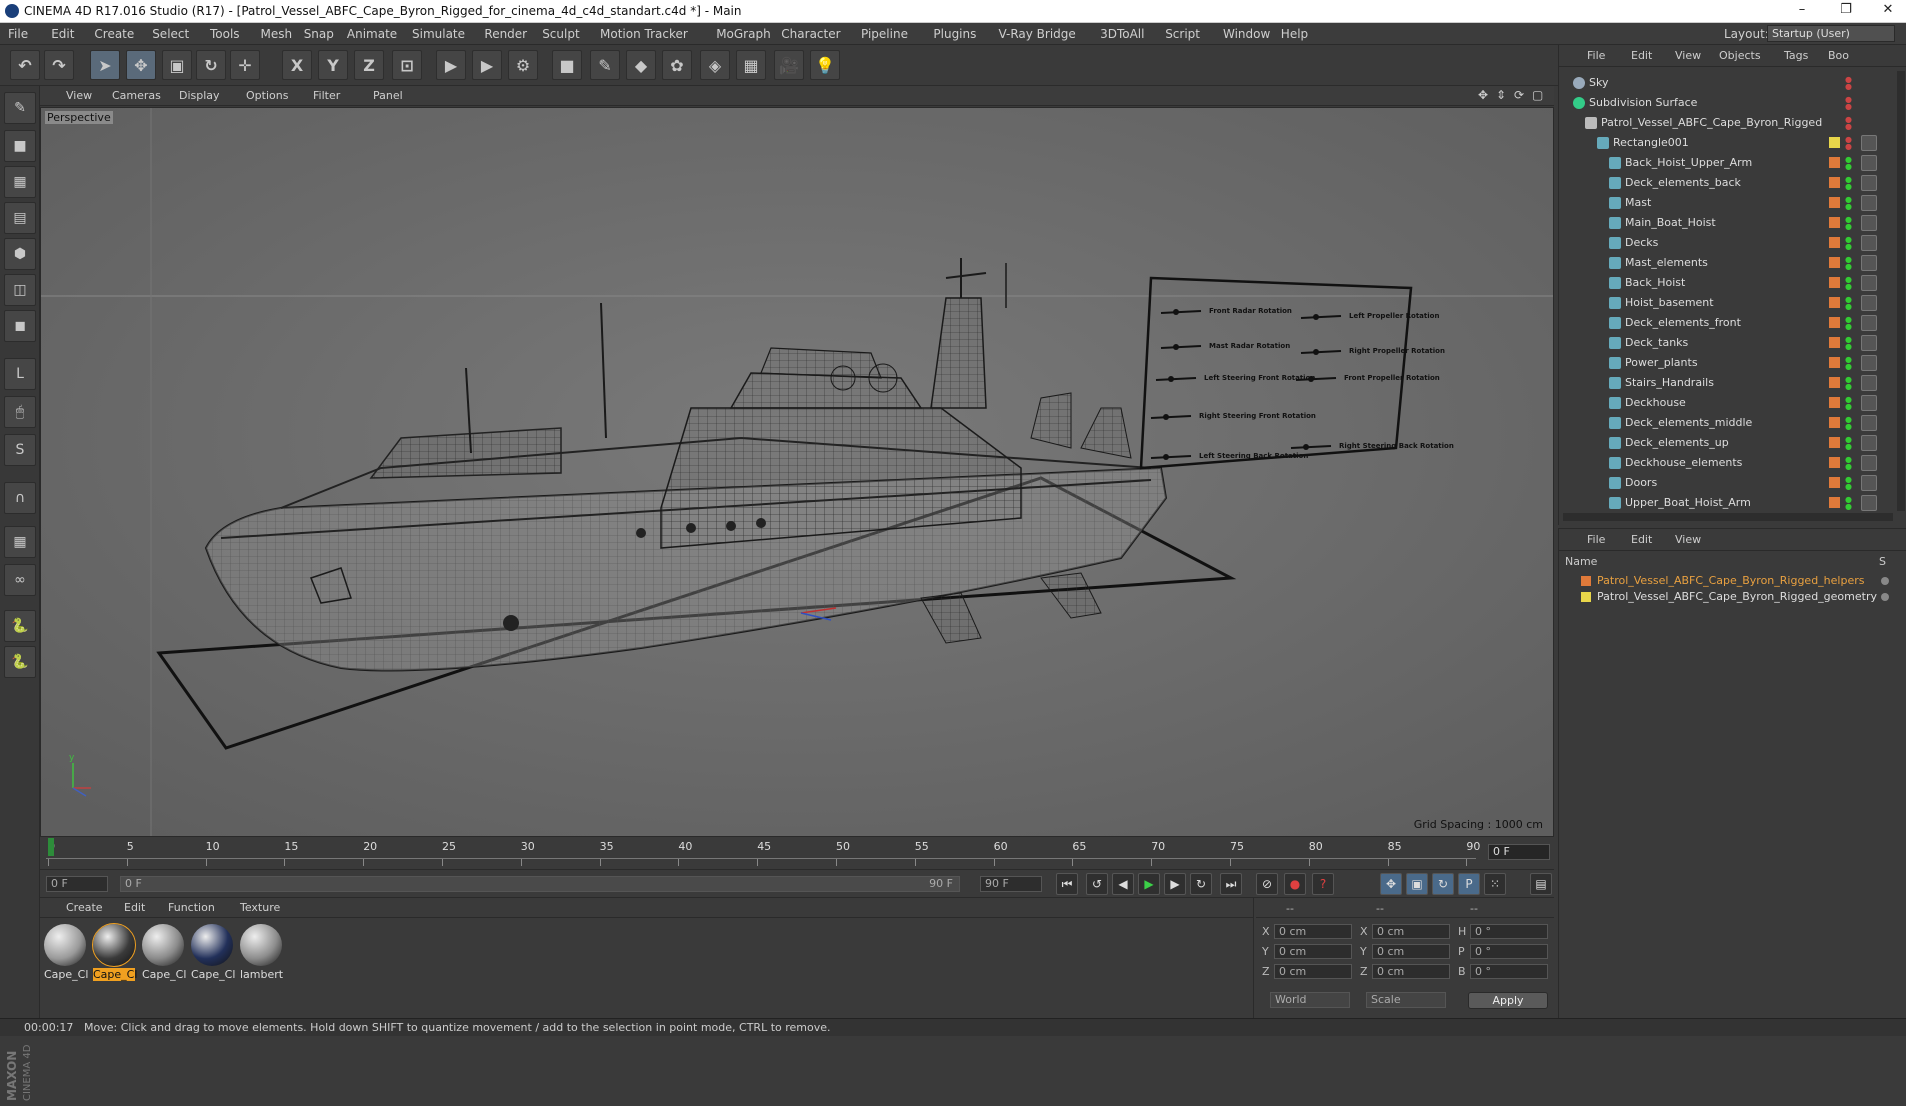 This screenshot has height=1106, width=1906. I want to click on live-select-icon: ✛, so click(245, 65).